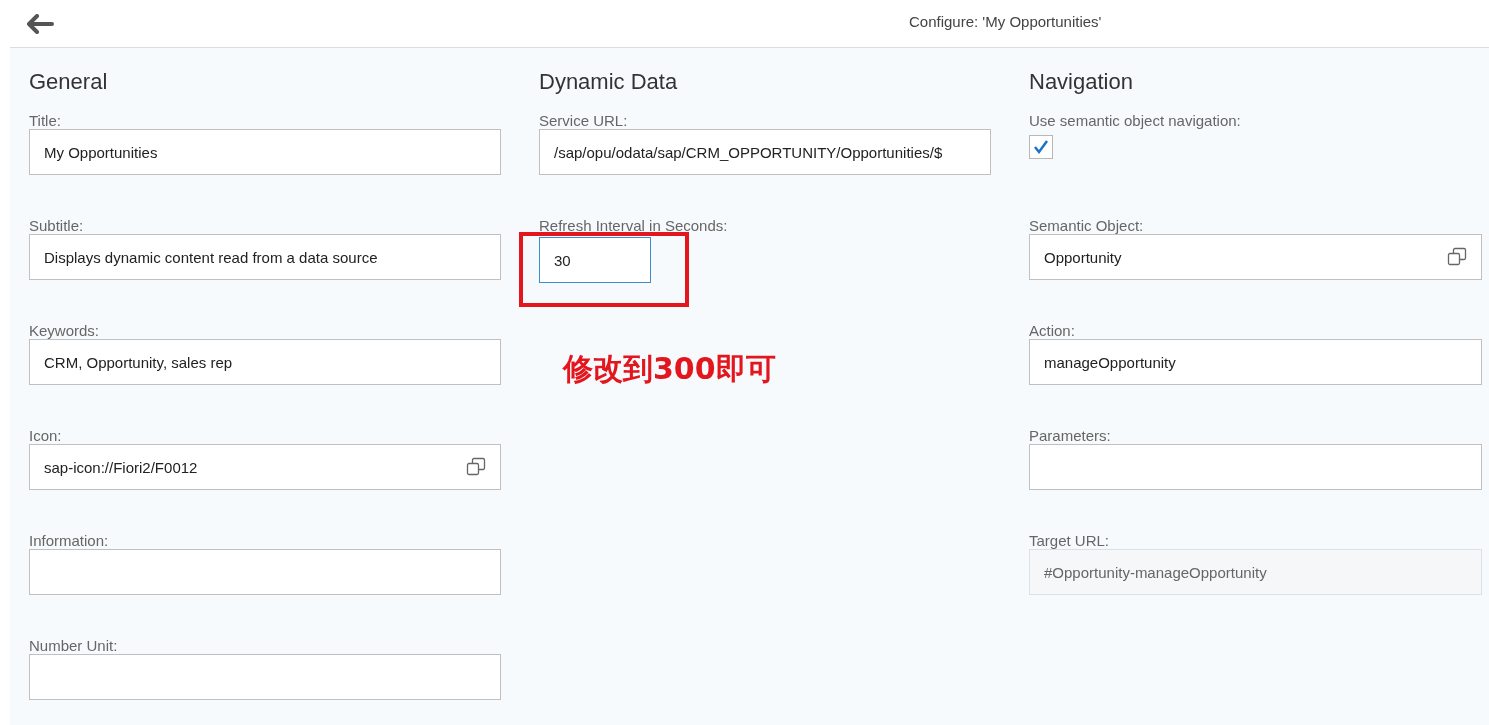  What do you see at coordinates (1135, 121) in the screenshot?
I see `field-label: Use semantic object navigation:` at bounding box center [1135, 121].